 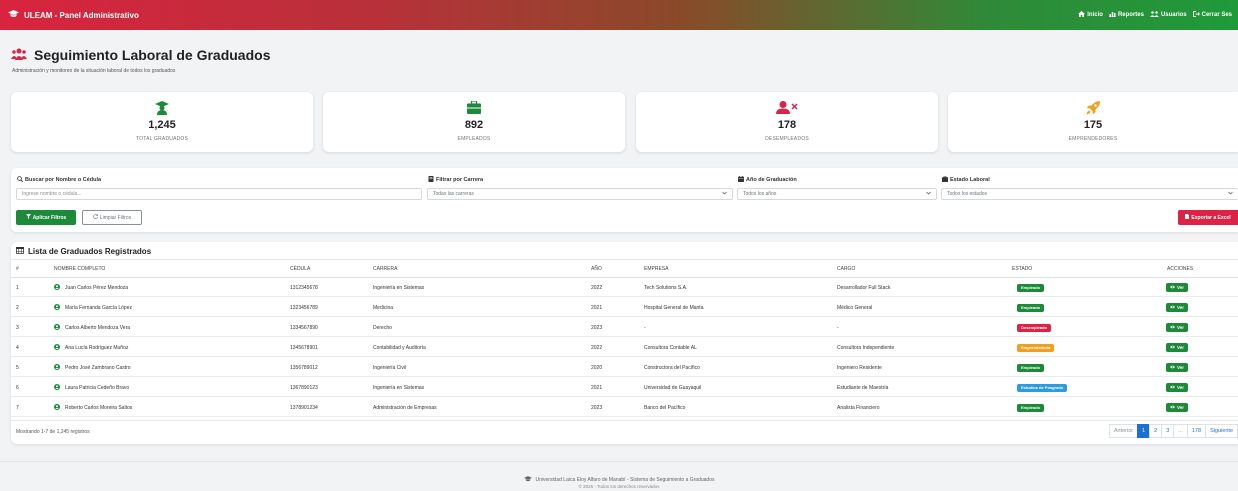 What do you see at coordinates (1126, 15) in the screenshot?
I see `nav-link-reportes: Reportes` at bounding box center [1126, 15].